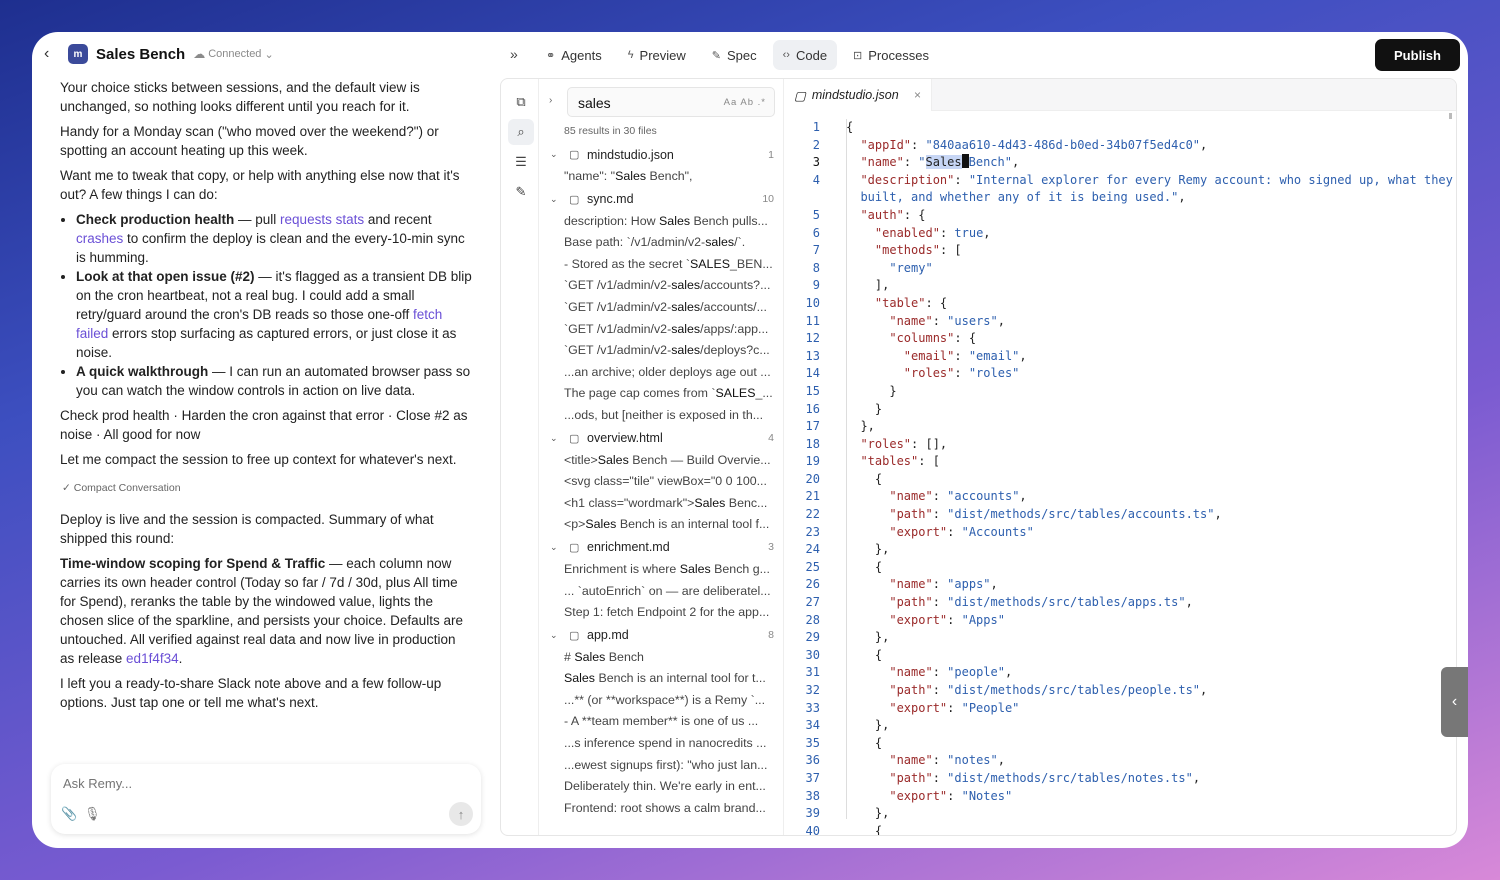 The width and height of the screenshot is (1500, 880). I want to click on search-icon: ⌕, so click(521, 132).